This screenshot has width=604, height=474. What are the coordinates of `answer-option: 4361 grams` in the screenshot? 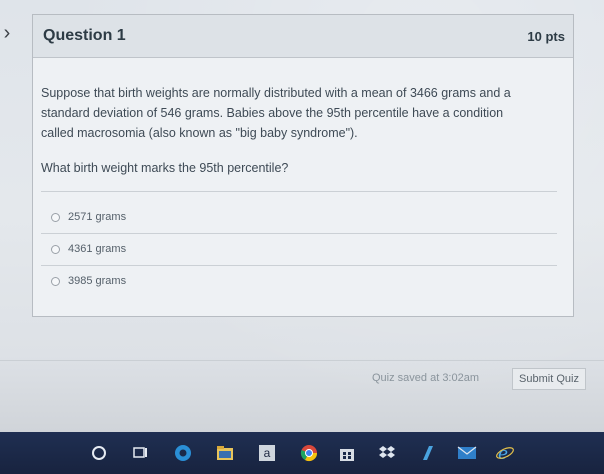 It's located at (88, 249).